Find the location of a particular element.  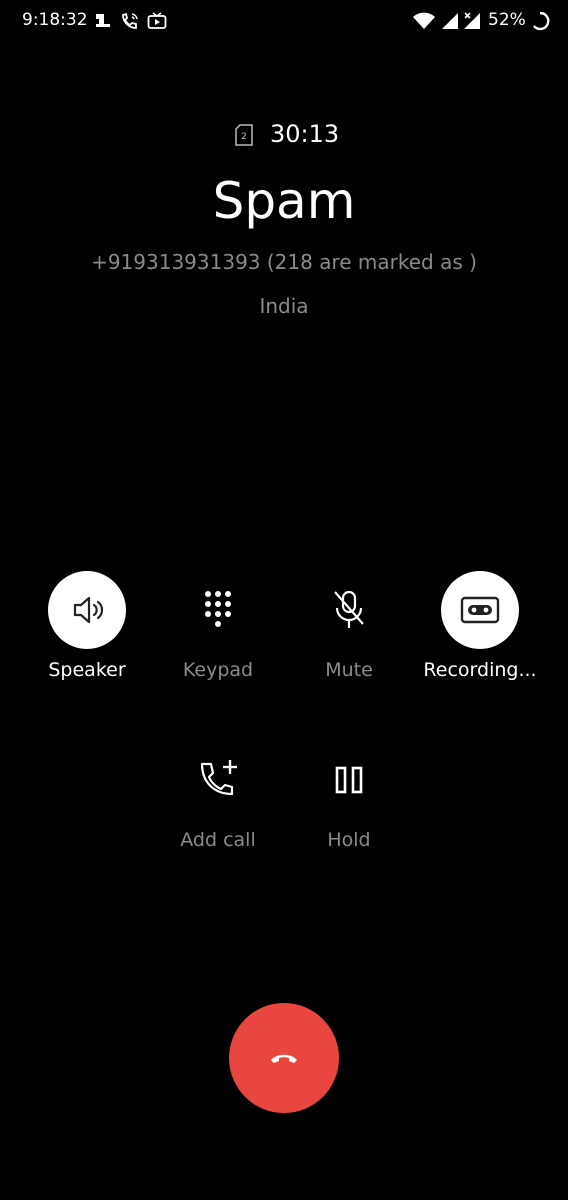

speaker-button: Speaker is located at coordinates (87, 626).